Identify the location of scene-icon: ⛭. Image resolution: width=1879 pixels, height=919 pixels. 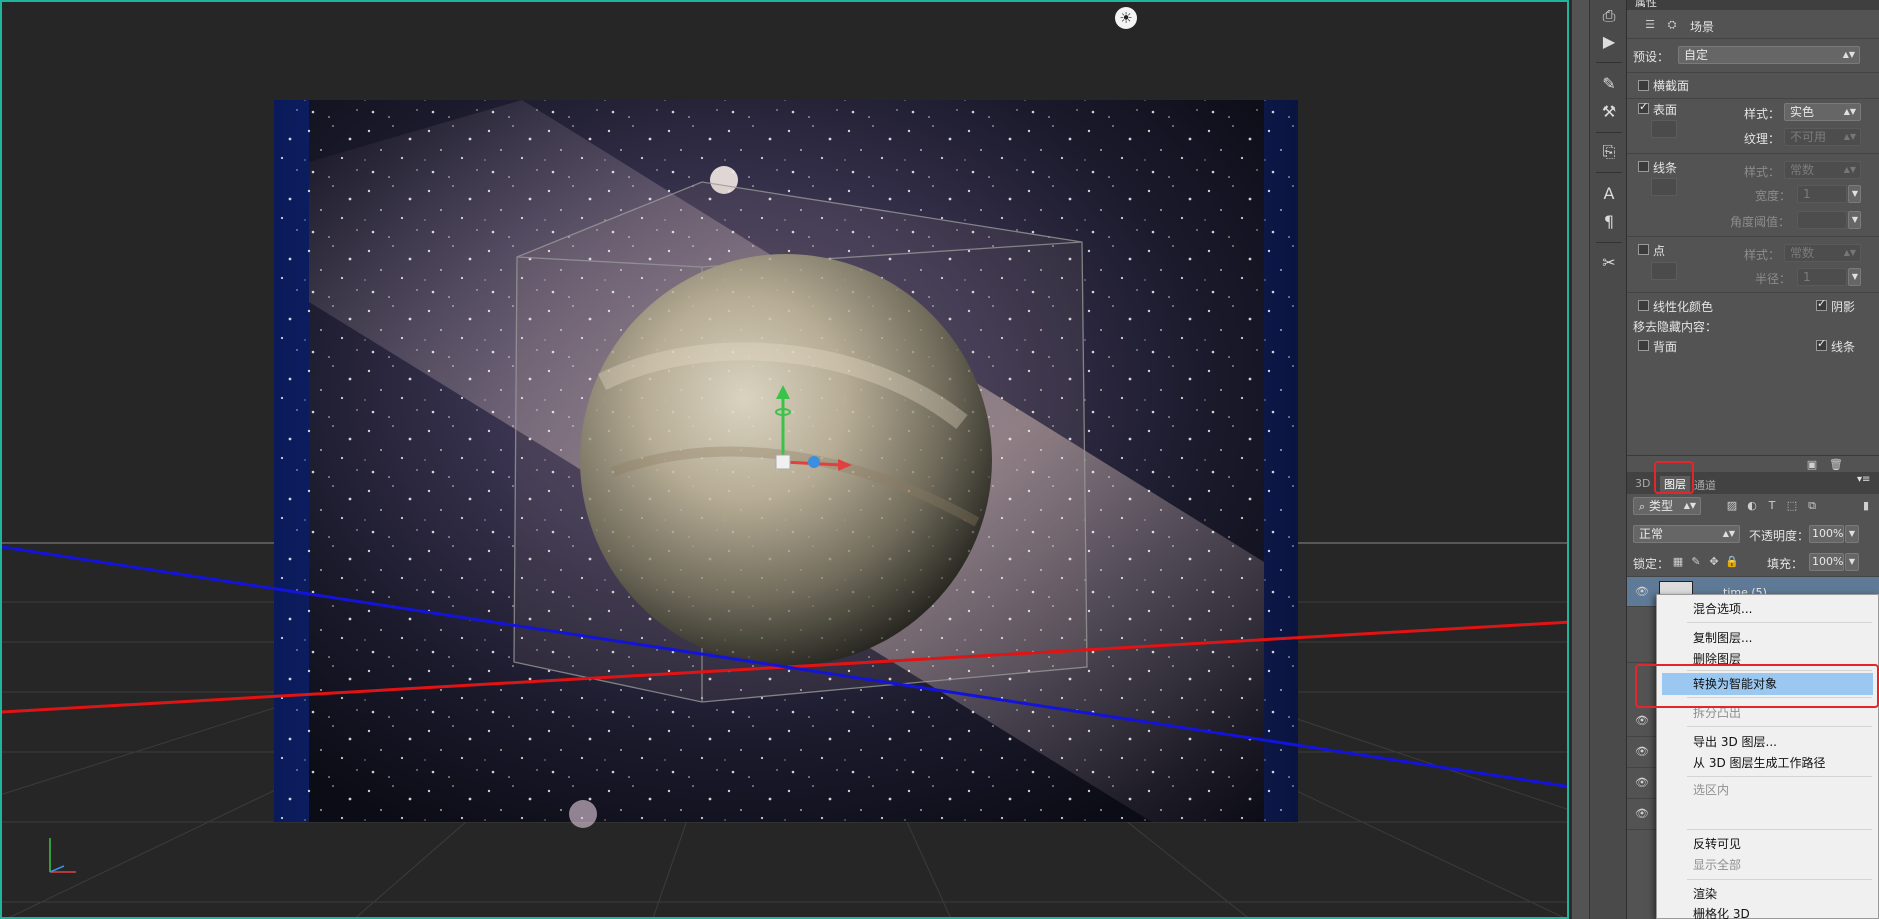
(1672, 25).